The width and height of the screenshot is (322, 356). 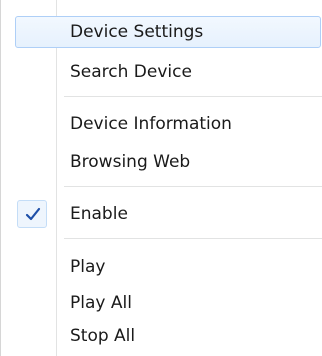 I want to click on checkmark-icon, so click(x=32, y=214).